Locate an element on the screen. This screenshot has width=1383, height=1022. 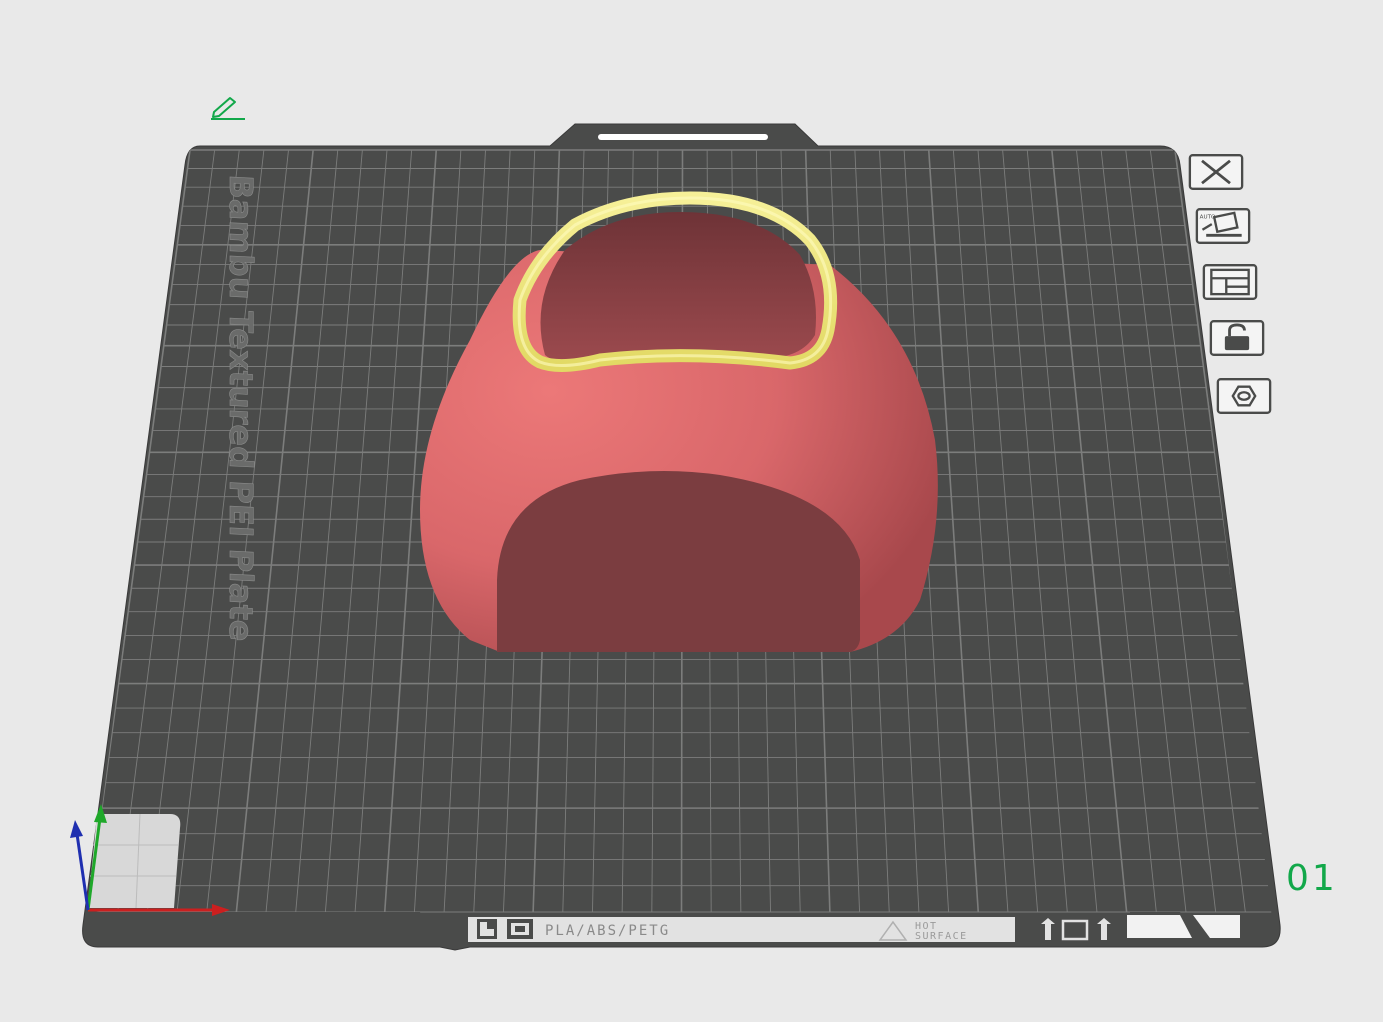
plate-settings-button is located at coordinates (1244, 396).